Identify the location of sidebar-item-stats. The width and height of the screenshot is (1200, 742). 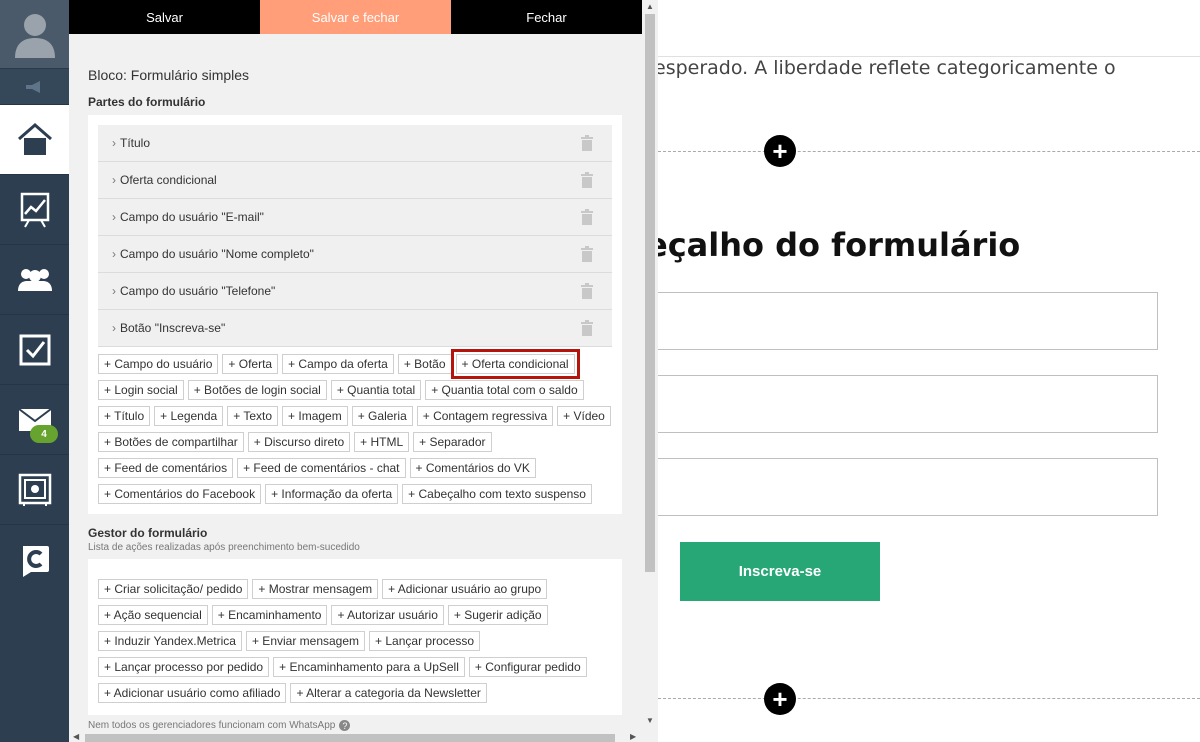
(34, 209).